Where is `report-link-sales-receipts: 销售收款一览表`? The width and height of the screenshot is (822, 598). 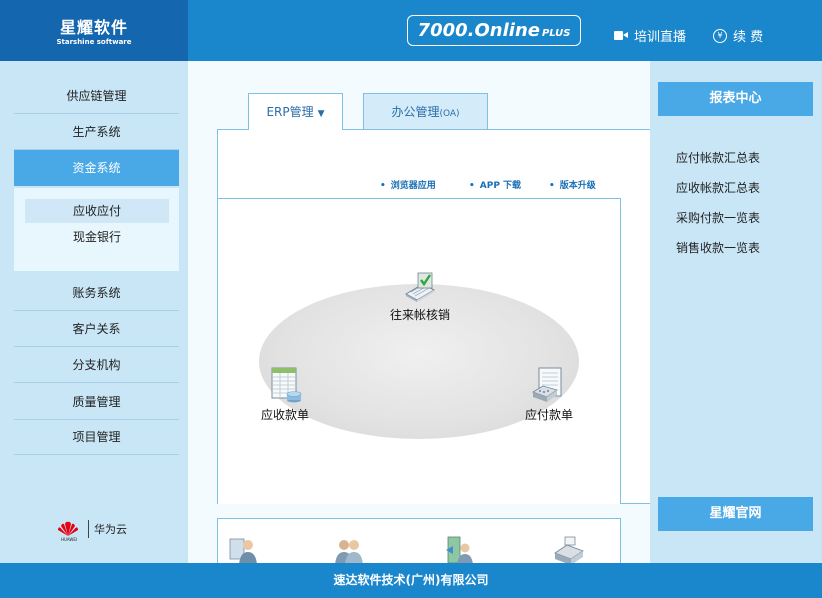
report-link-sales-receipts: 销售收款一览表 is located at coordinates (718, 247).